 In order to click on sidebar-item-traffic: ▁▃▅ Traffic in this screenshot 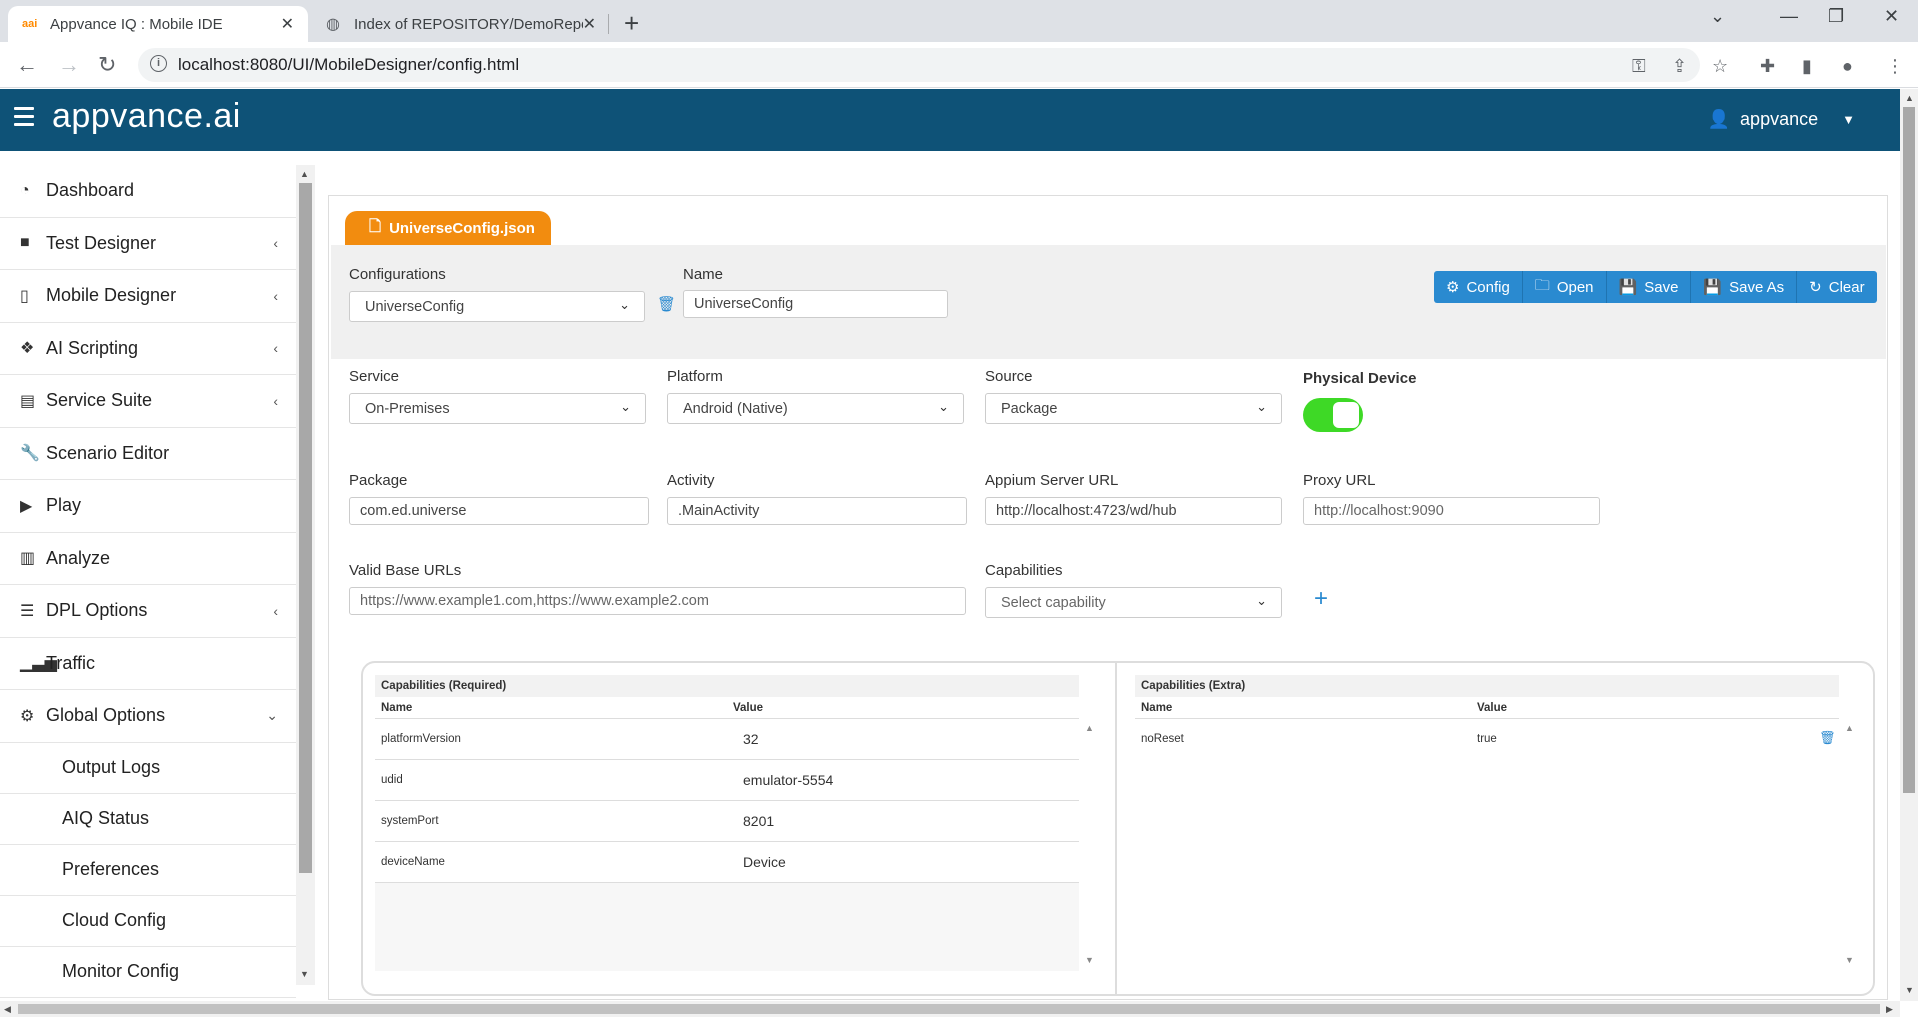, I will do `click(148, 664)`.